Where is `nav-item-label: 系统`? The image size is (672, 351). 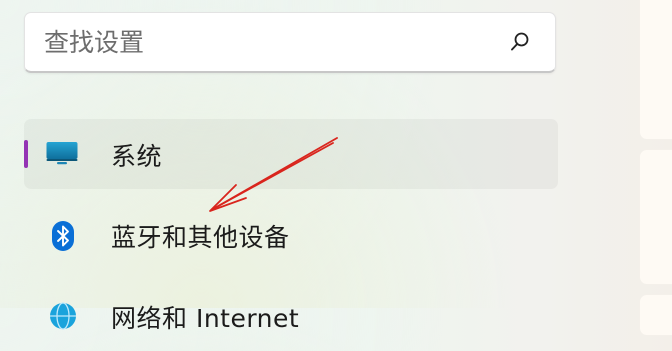 nav-item-label: 系统 is located at coordinates (137, 156).